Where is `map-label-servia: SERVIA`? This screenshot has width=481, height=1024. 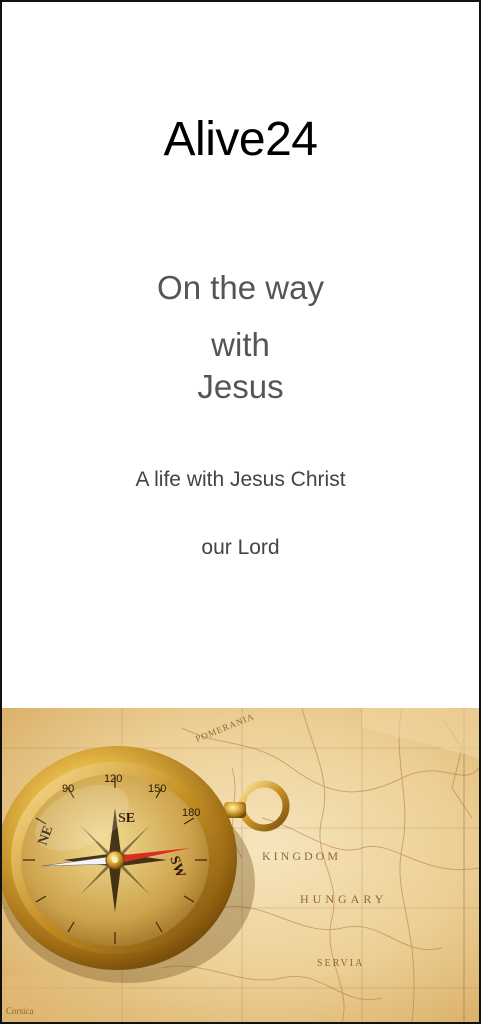 map-label-servia: SERVIA is located at coordinates (340, 963).